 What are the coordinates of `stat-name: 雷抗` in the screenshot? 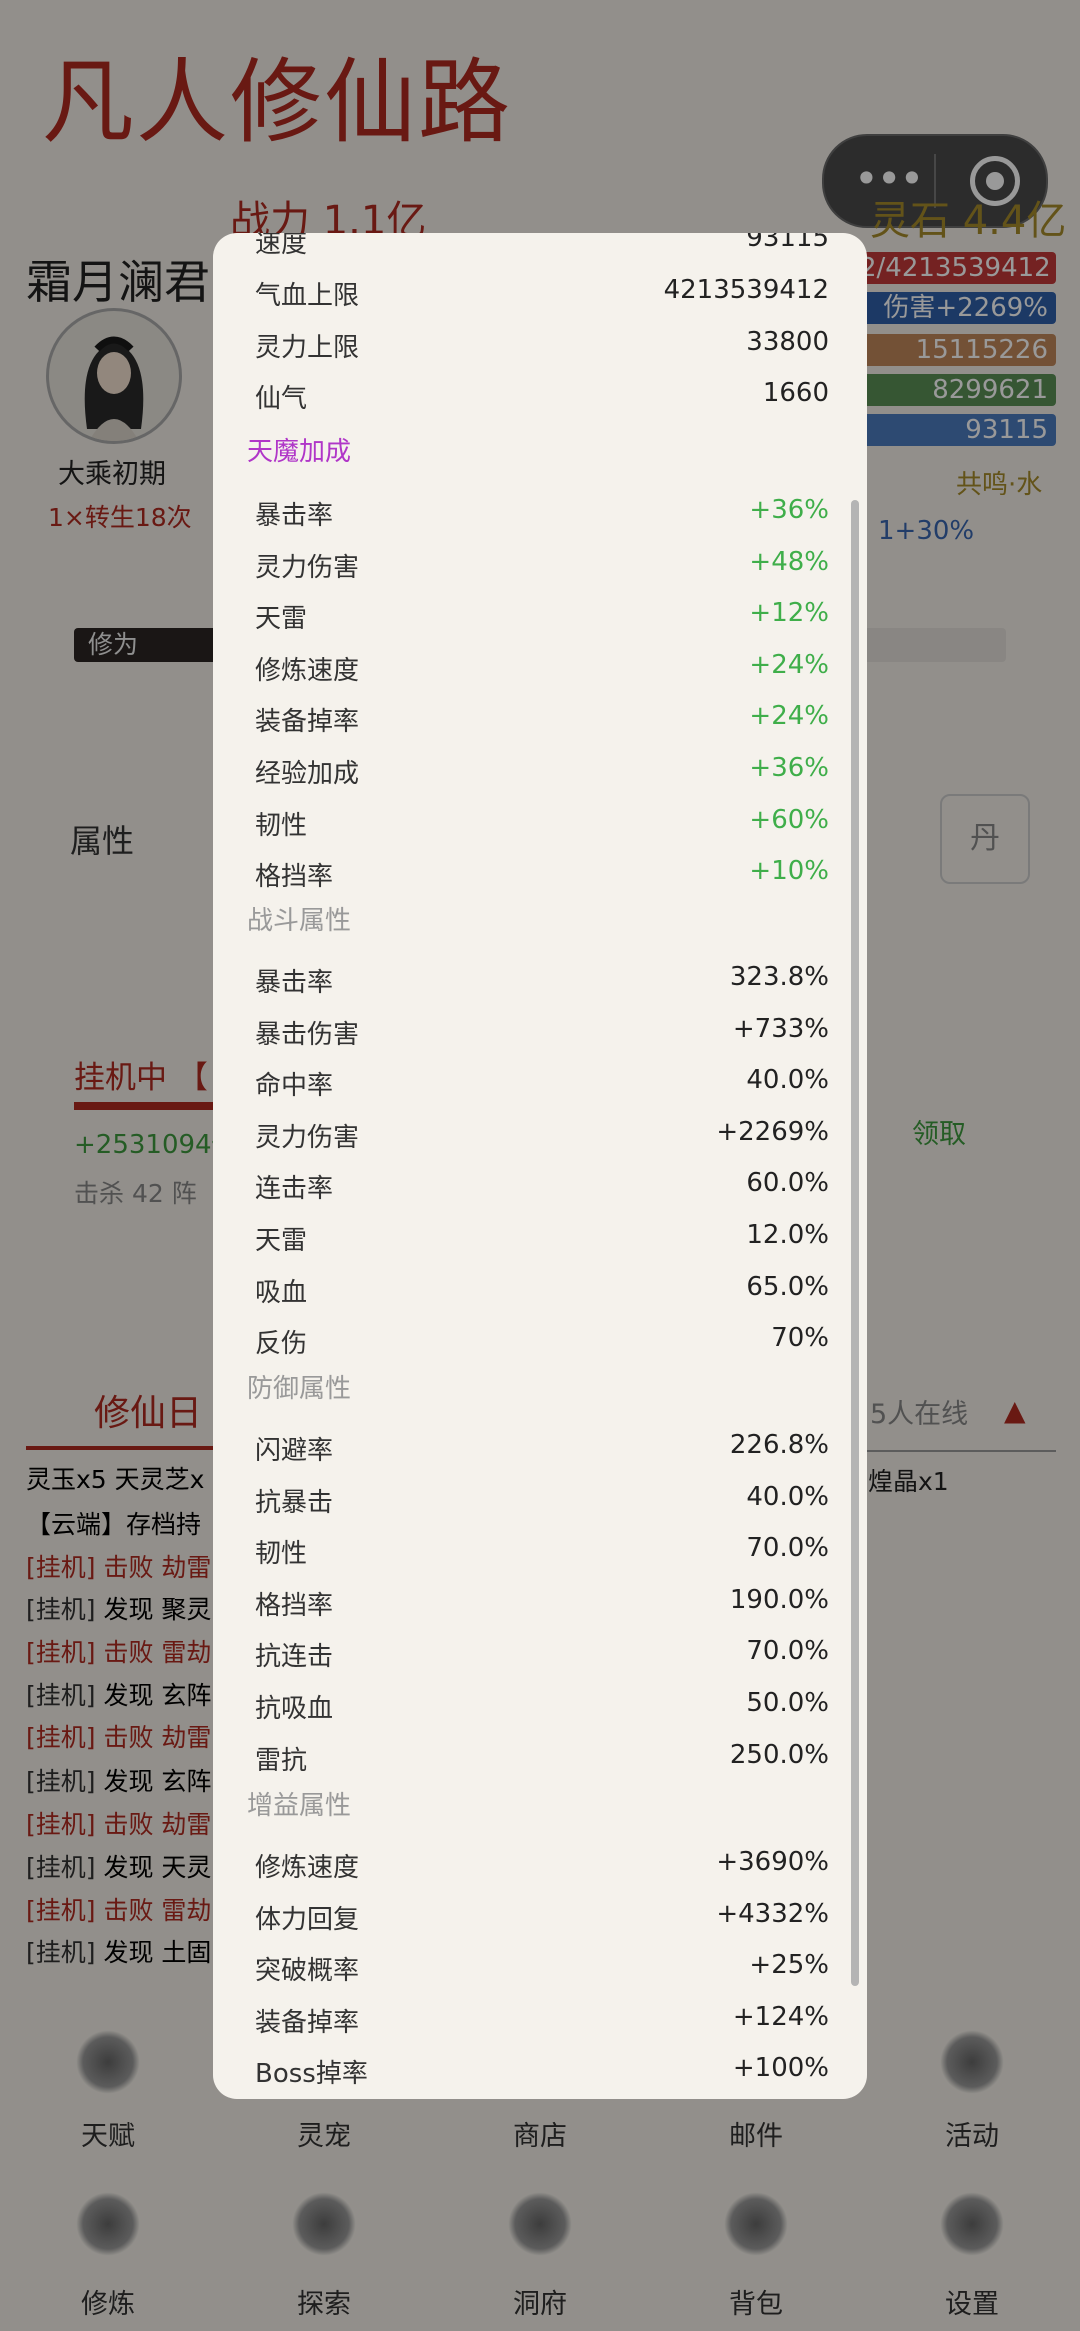 It's located at (281, 1761).